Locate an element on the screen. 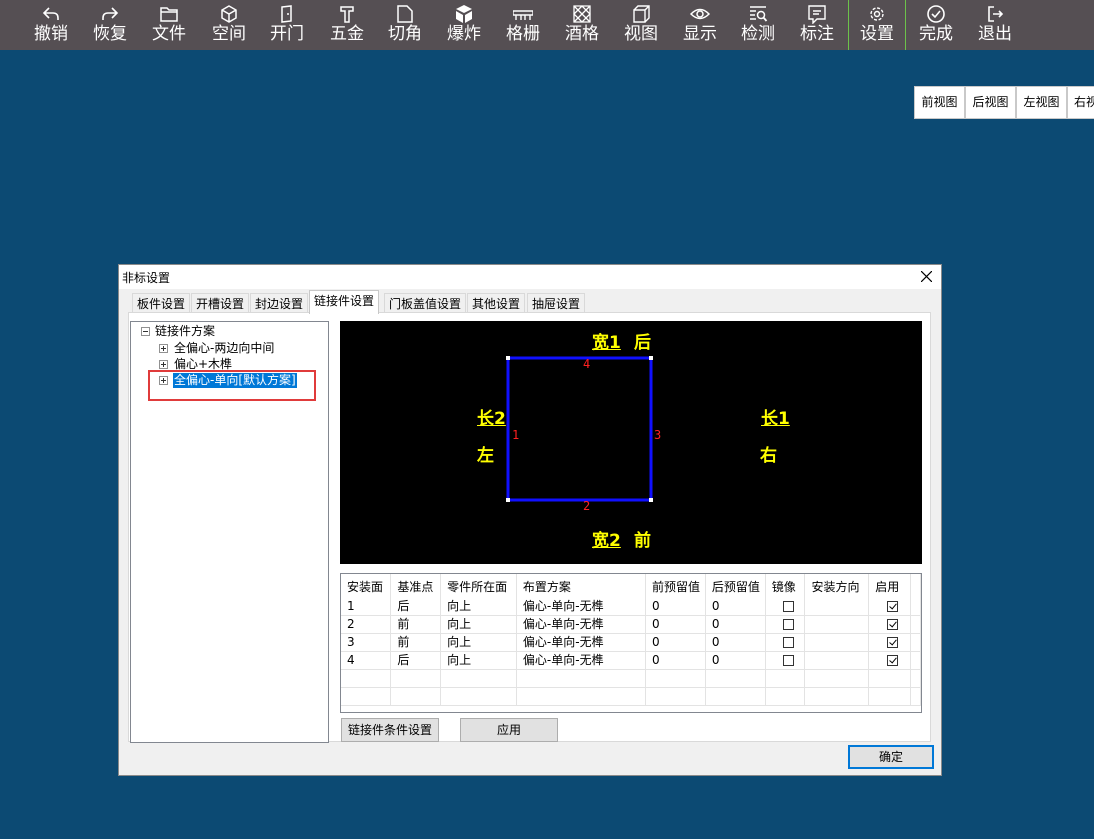 Image resolution: width=1094 pixels, height=839 pixels. inspect-button: 检测 is located at coordinates (758, 25).